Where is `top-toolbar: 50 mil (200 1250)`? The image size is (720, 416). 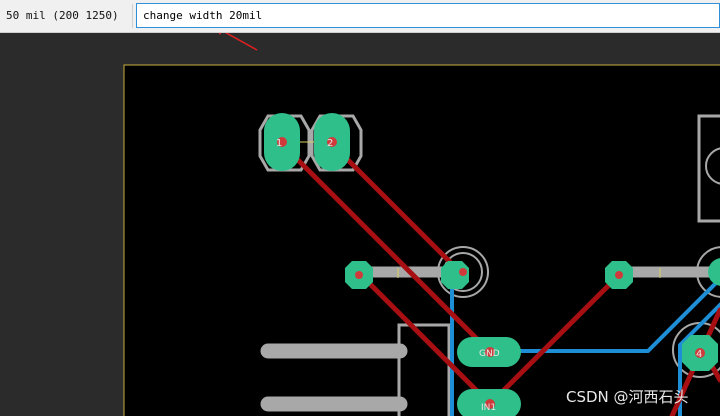 top-toolbar: 50 mil (200 1250) is located at coordinates (360, 16).